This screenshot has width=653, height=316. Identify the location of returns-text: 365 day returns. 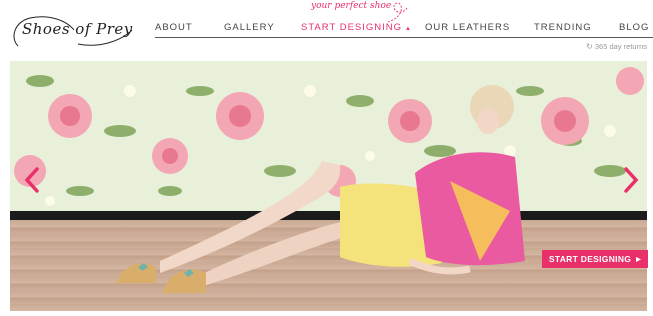
(620, 46).